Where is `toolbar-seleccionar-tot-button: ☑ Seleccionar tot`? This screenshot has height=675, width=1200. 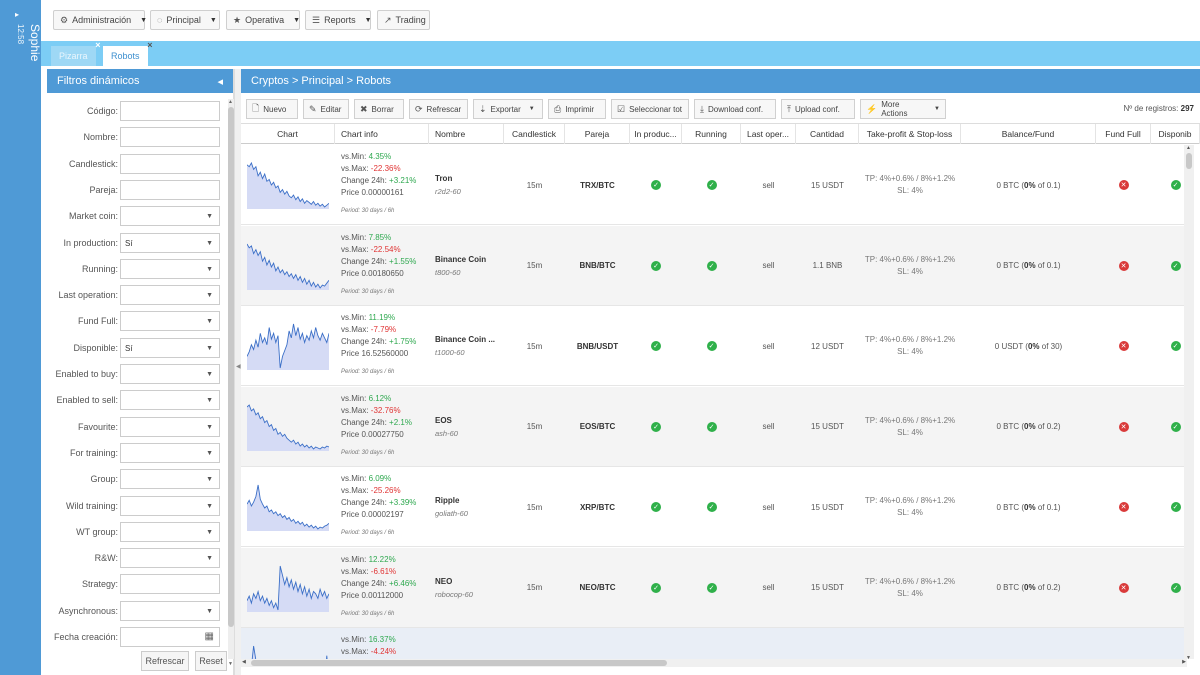 toolbar-seleccionar-tot-button: ☑ Seleccionar tot is located at coordinates (650, 109).